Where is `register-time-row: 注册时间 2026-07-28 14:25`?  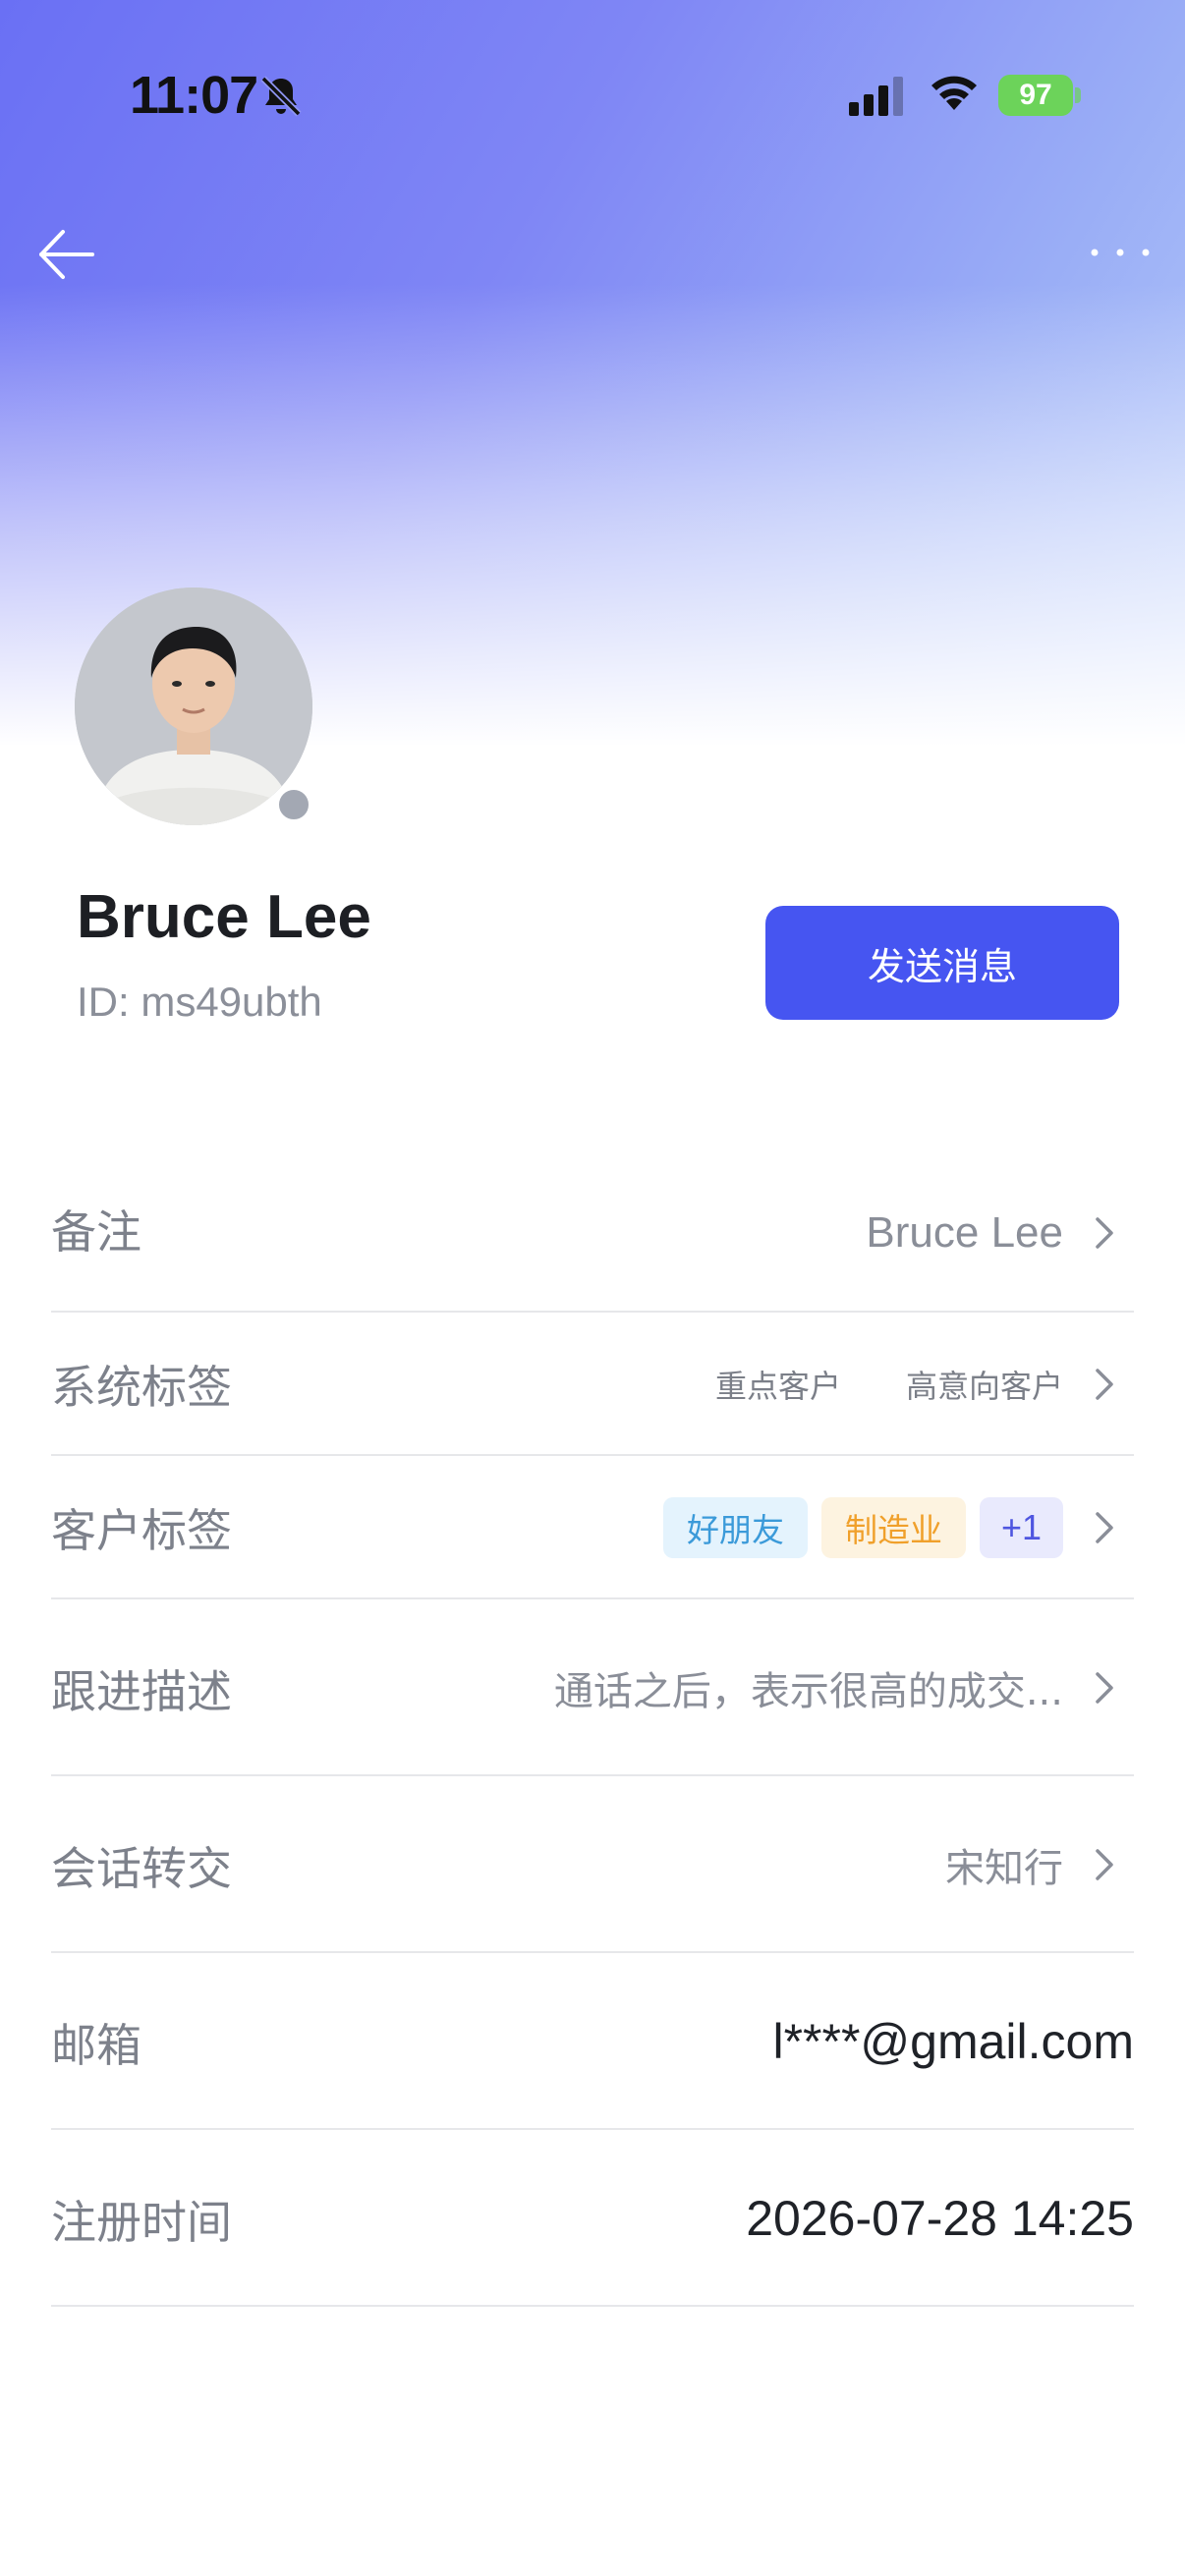 register-time-row: 注册时间 2026-07-28 14:25 is located at coordinates (592, 2218).